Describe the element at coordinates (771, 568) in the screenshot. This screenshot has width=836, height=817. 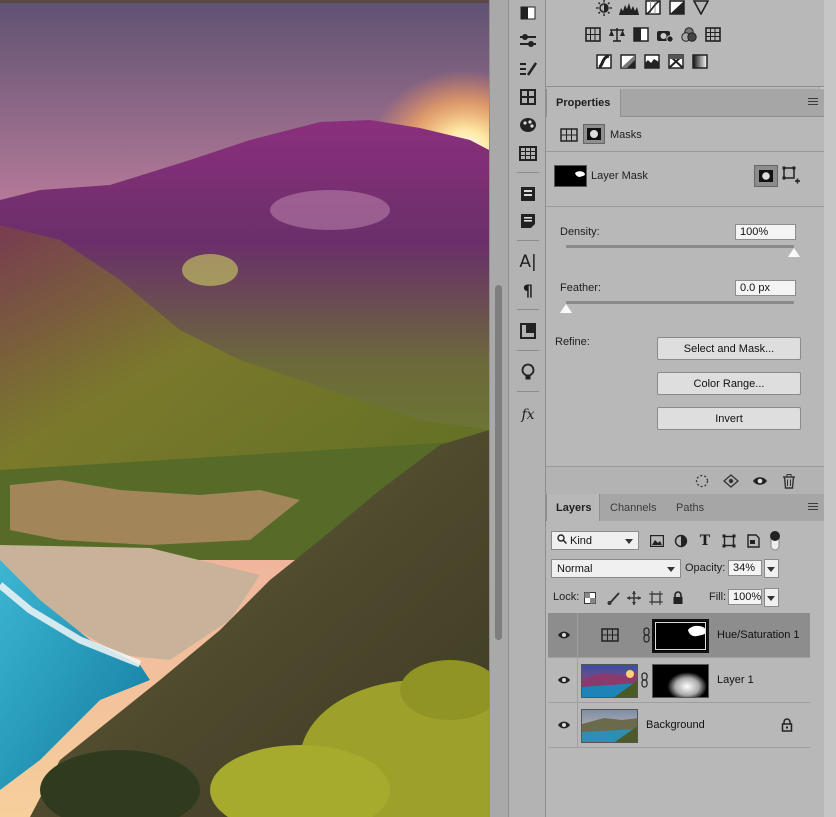
I see `opacity-dropdown` at that location.